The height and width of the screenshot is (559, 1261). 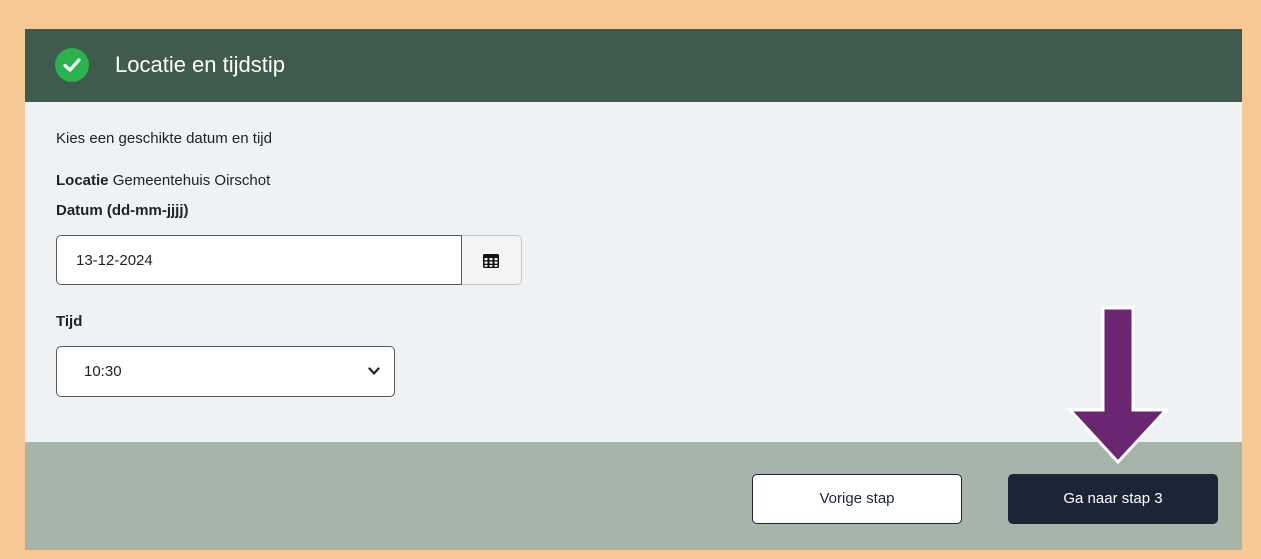 I want to click on step-header: Locatie en tijdstip, so click(x=633, y=65).